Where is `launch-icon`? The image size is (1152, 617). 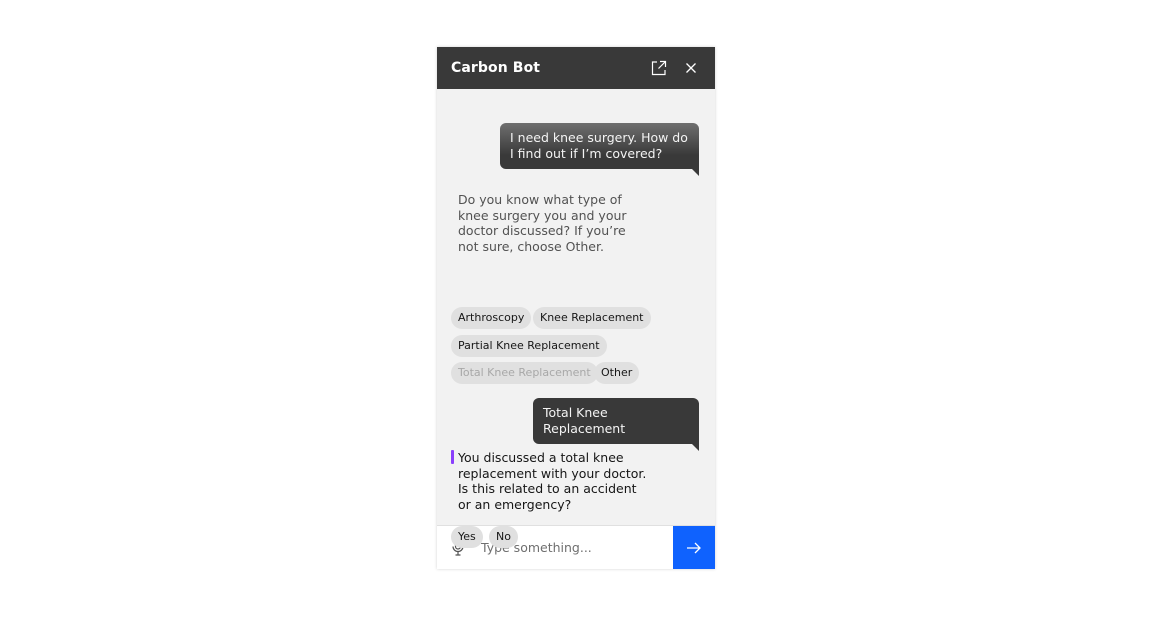 launch-icon is located at coordinates (659, 68).